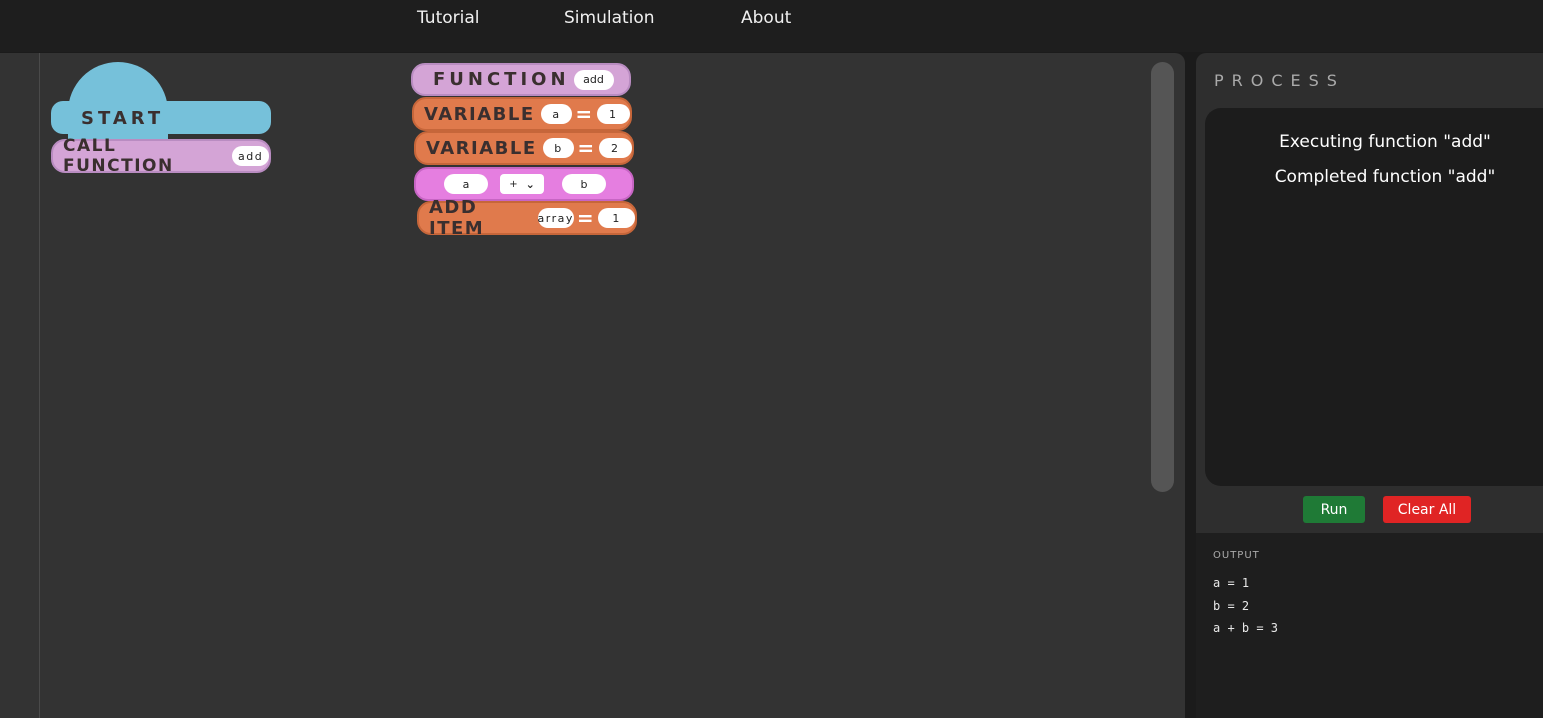 This screenshot has height=718, width=1543. Describe the element at coordinates (555, 218) in the screenshot. I see `add-item-name-input: array` at that location.